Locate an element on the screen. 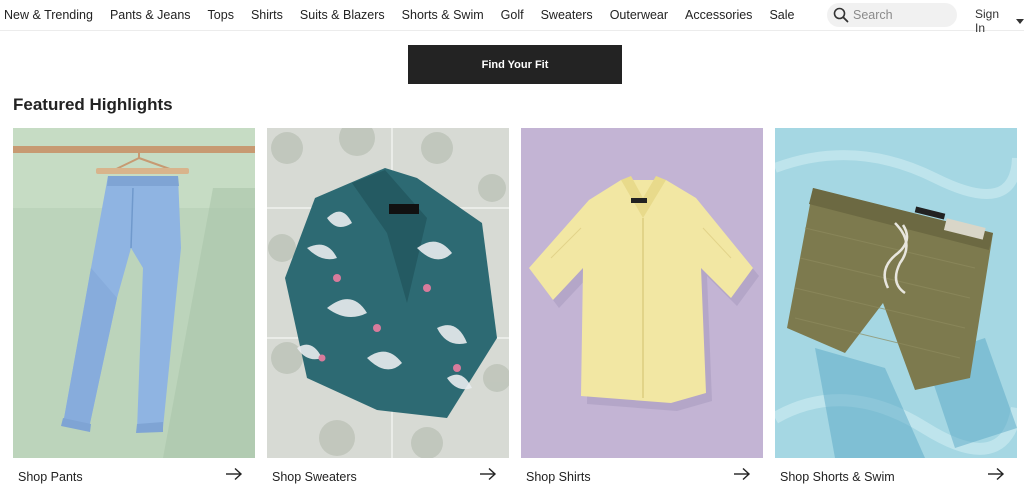 This screenshot has width=1024, height=486. search-box is located at coordinates (892, 15).